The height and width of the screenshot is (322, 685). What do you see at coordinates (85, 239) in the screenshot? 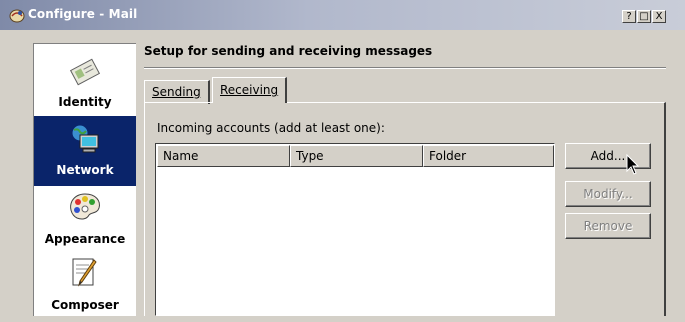
I see `sidebar-item-label: Appearance` at bounding box center [85, 239].